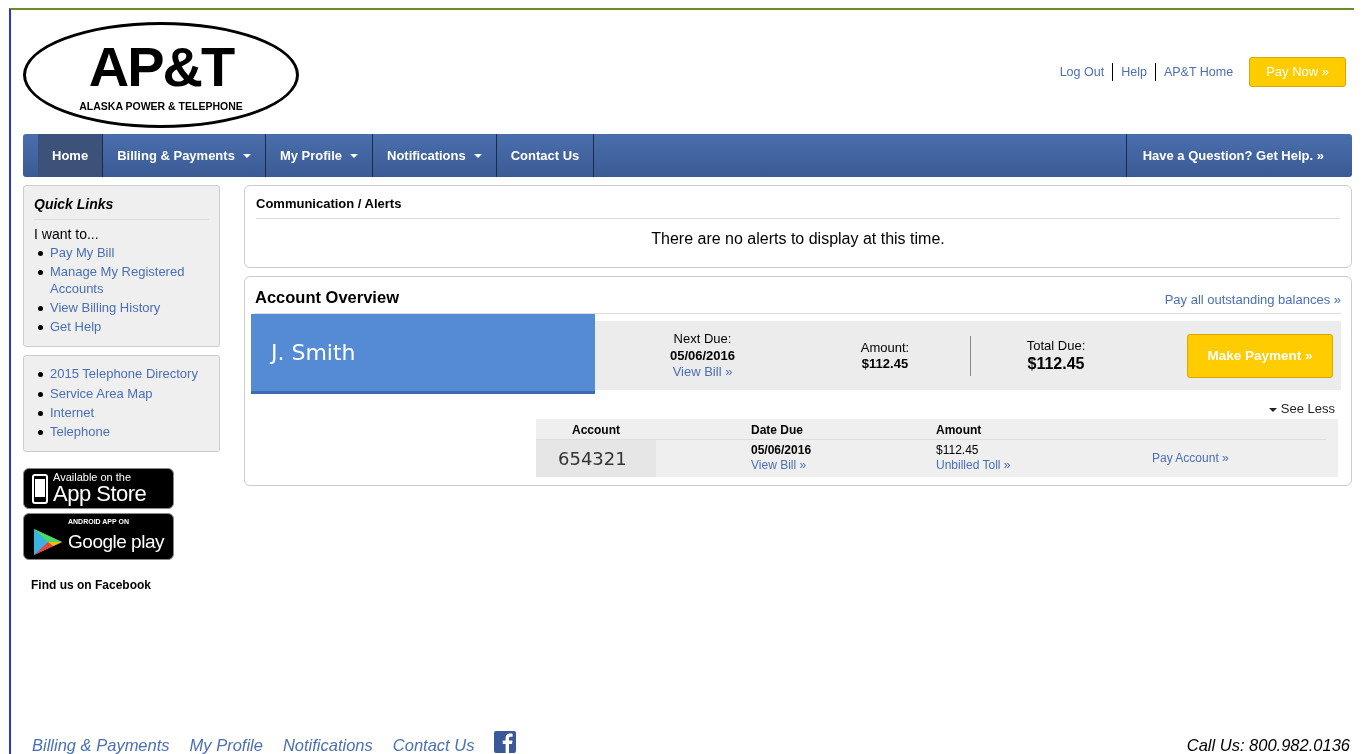 This screenshot has height=754, width=1368. What do you see at coordinates (433, 743) in the screenshot?
I see `footer-link: Contact Us` at bounding box center [433, 743].